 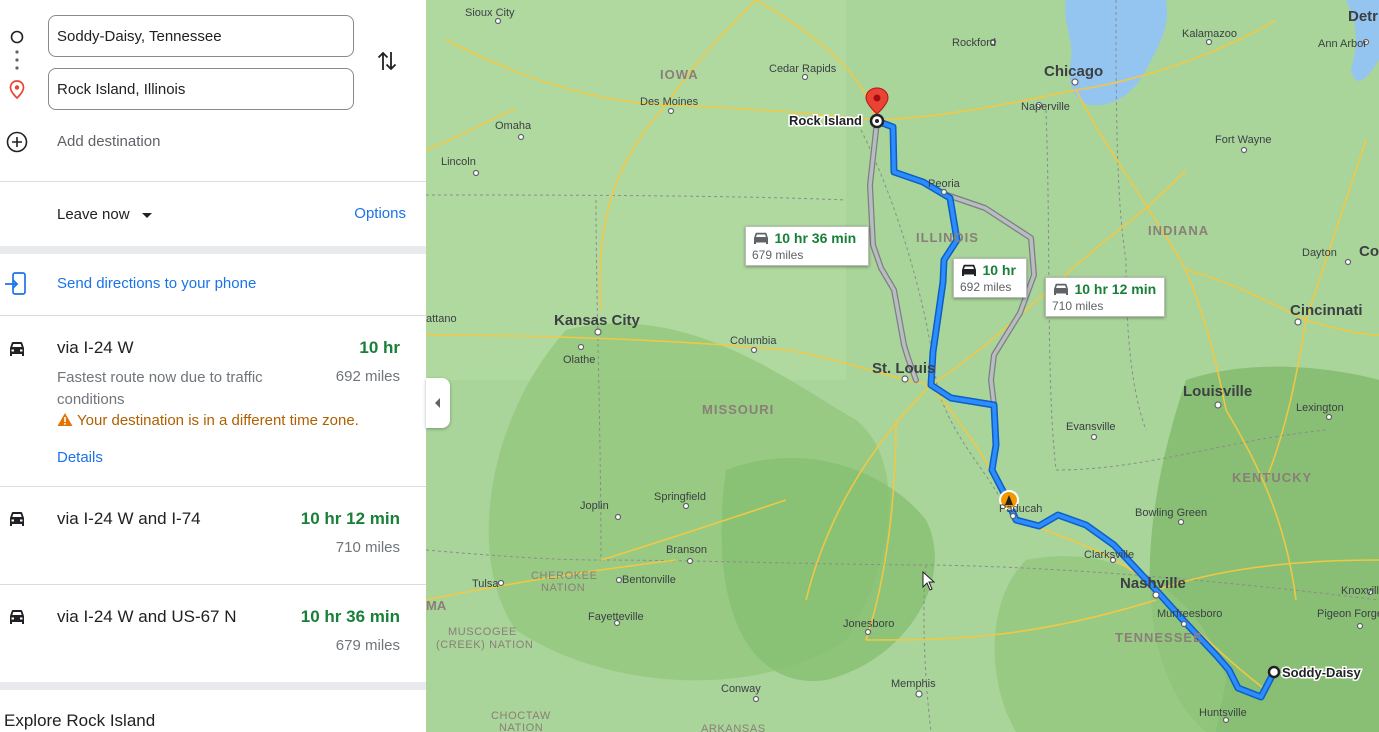 What do you see at coordinates (1274, 672) in the screenshot?
I see `origin-marker` at bounding box center [1274, 672].